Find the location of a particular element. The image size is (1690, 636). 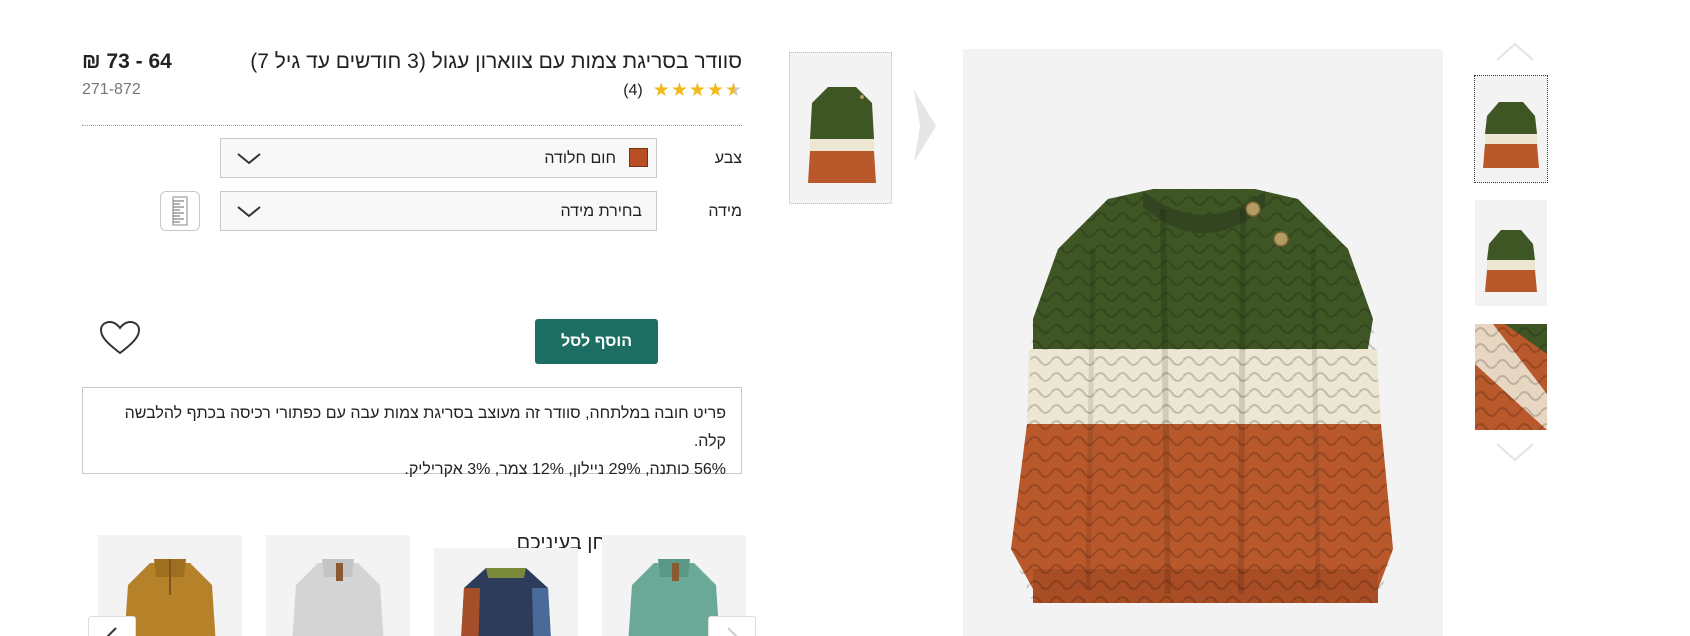

wishlist-heart-icon is located at coordinates (120, 338).